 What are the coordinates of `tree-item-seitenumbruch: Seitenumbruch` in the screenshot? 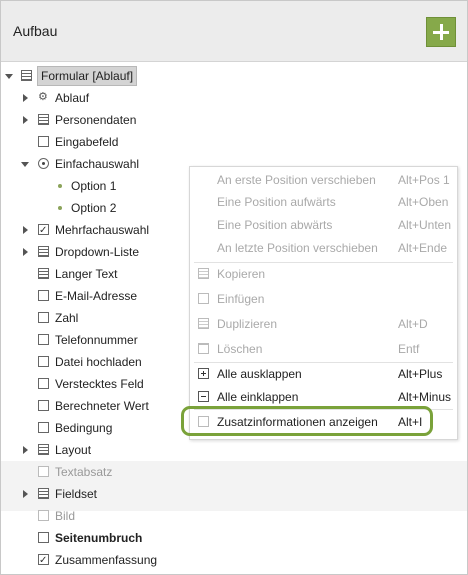 It's located at (234, 538).